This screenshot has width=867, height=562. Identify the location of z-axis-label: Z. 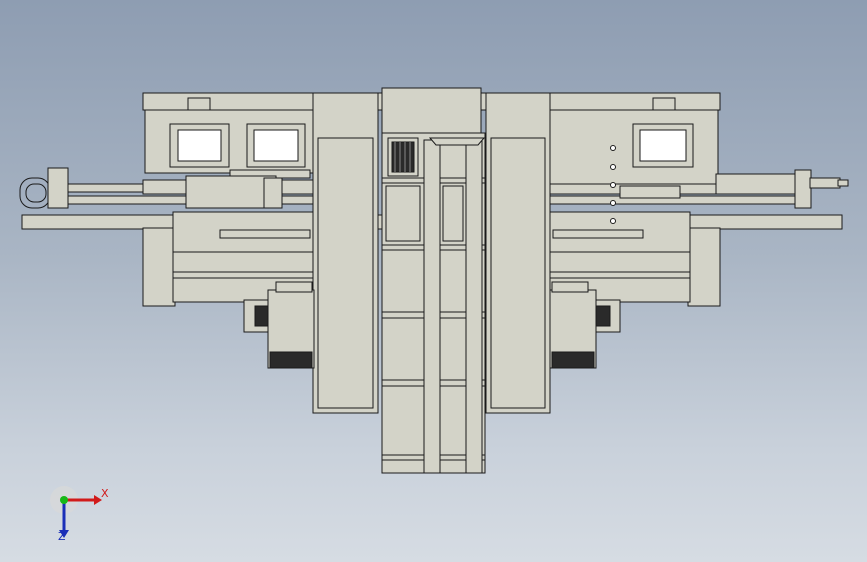
(62, 536).